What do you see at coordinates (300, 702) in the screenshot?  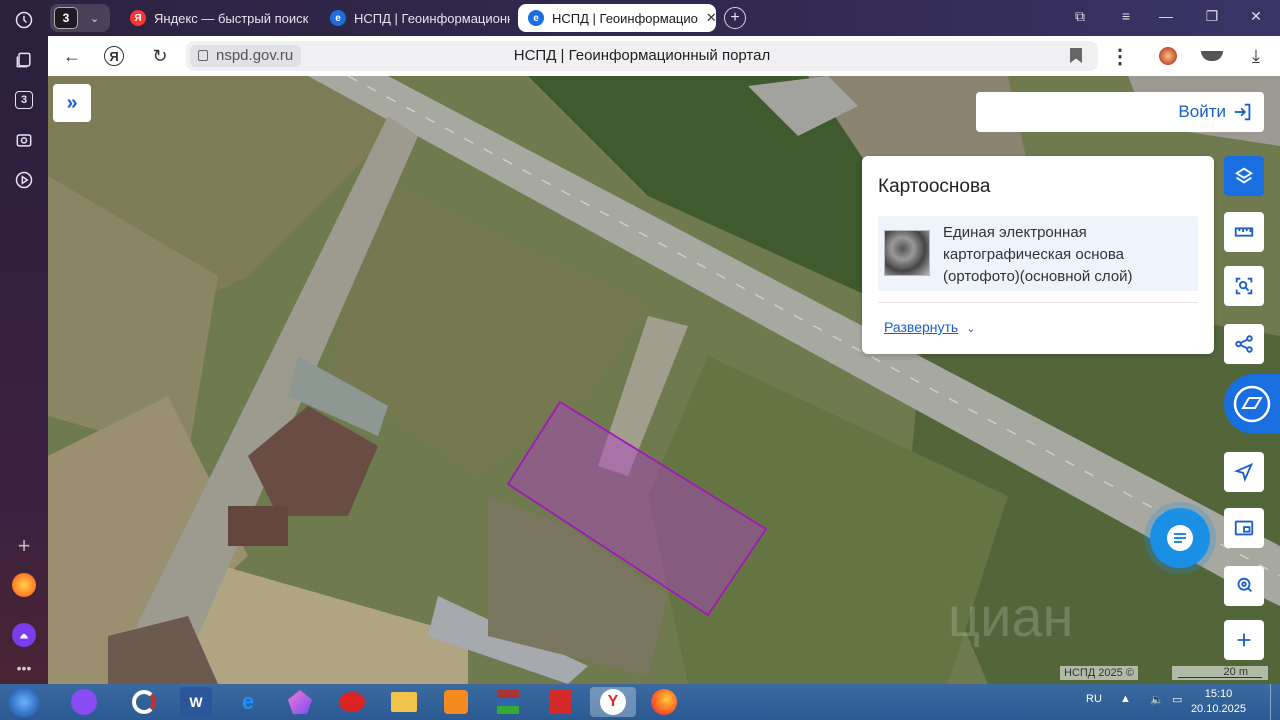 I see `gem-taskbar-icon` at bounding box center [300, 702].